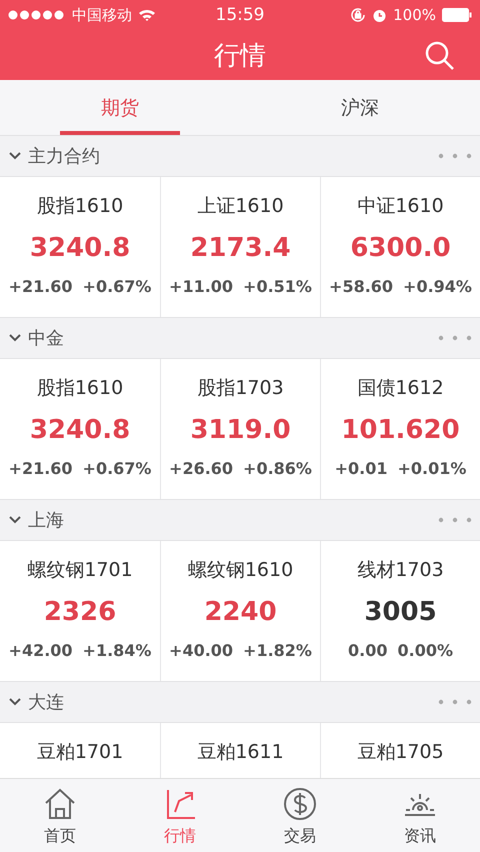 This screenshot has width=480, height=852. I want to click on percent-change: +1.82%, so click(277, 650).